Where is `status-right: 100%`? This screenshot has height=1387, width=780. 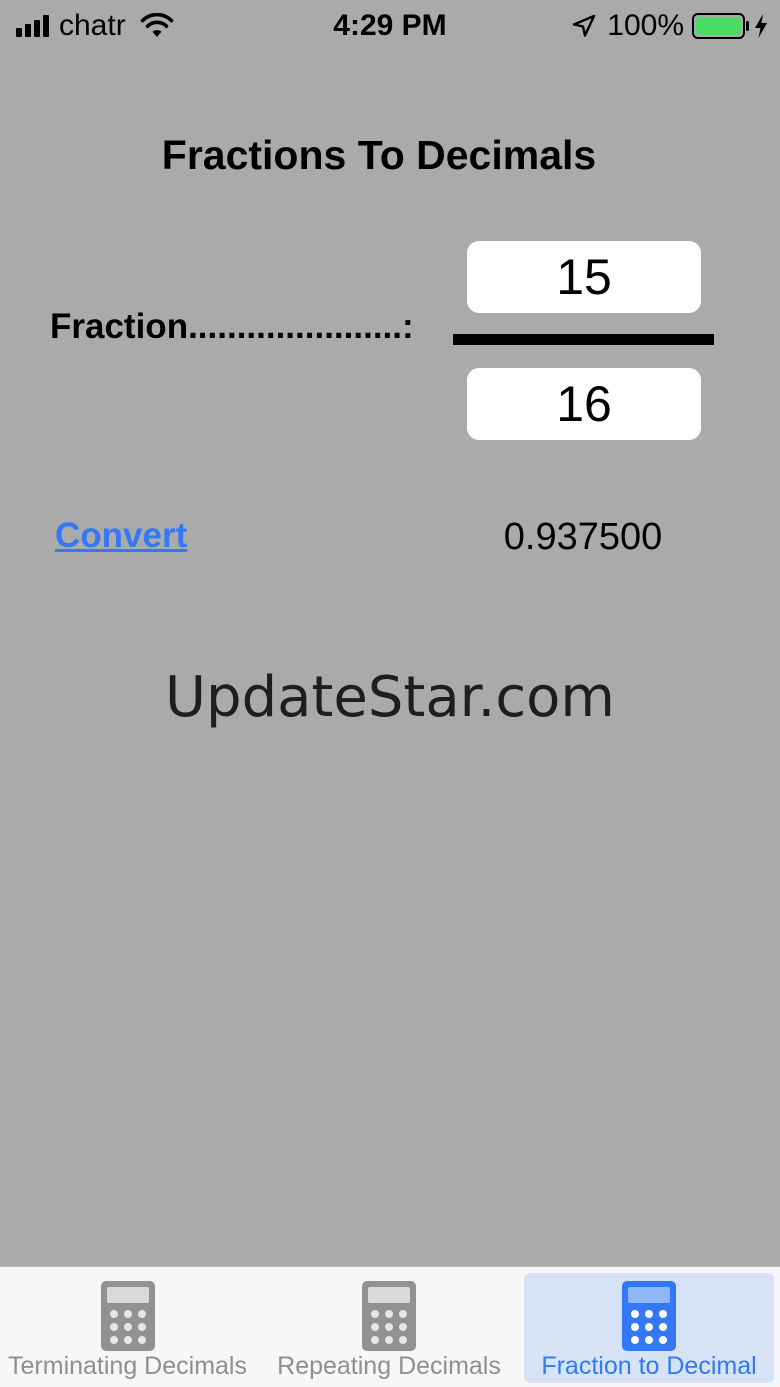 status-right: 100% is located at coordinates (669, 26).